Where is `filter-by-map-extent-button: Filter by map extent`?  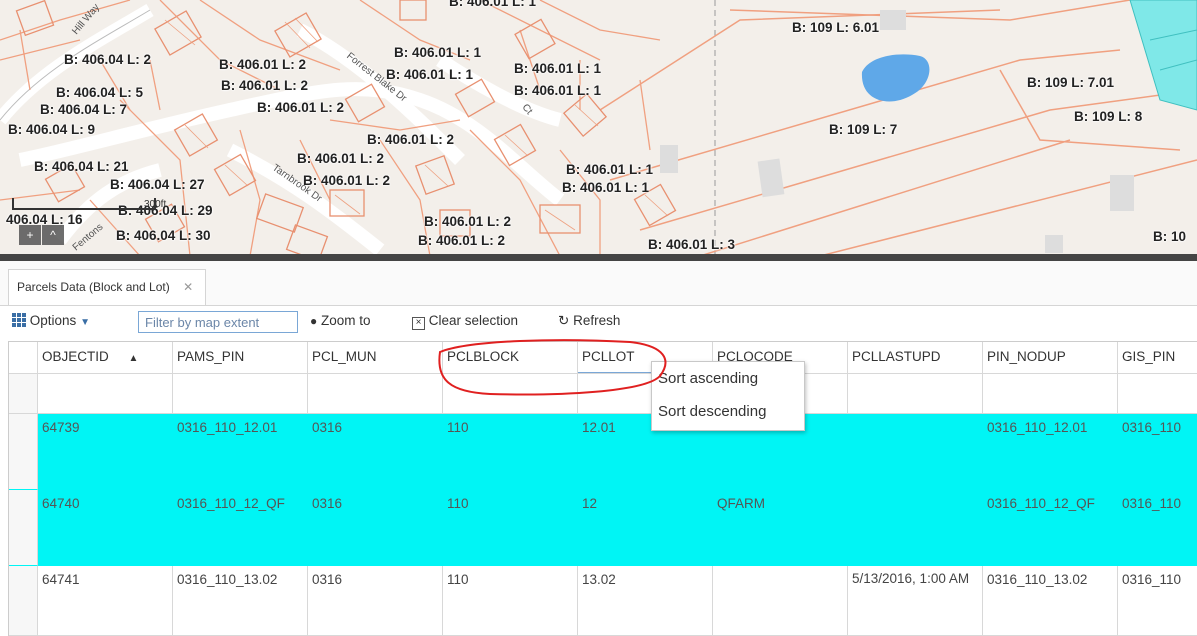 filter-by-map-extent-button: Filter by map extent is located at coordinates (218, 322).